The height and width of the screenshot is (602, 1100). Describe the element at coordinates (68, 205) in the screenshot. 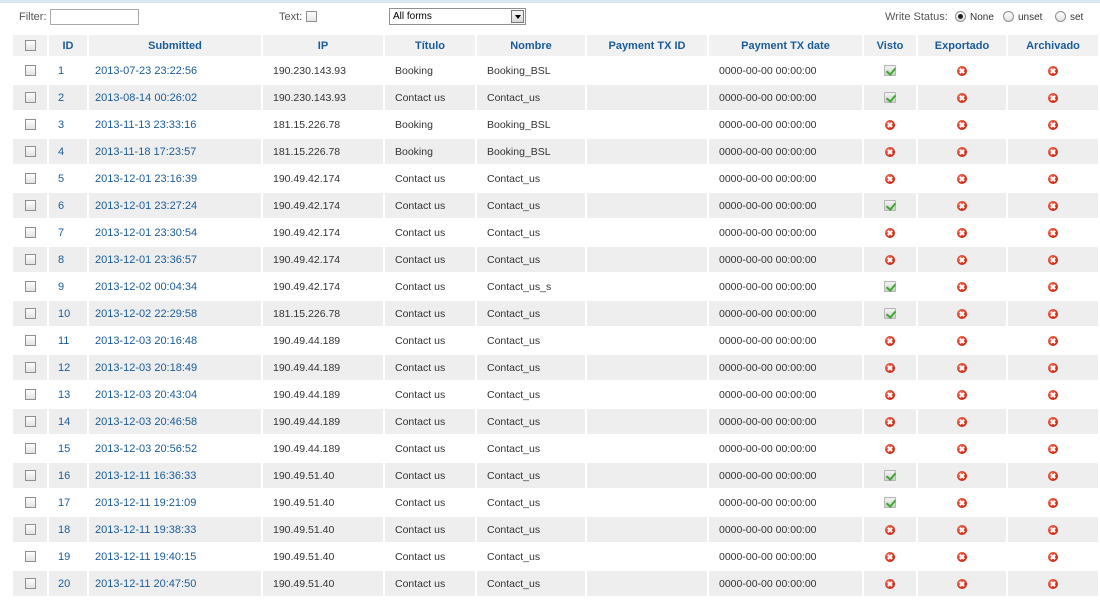

I see `row-id: 6` at that location.